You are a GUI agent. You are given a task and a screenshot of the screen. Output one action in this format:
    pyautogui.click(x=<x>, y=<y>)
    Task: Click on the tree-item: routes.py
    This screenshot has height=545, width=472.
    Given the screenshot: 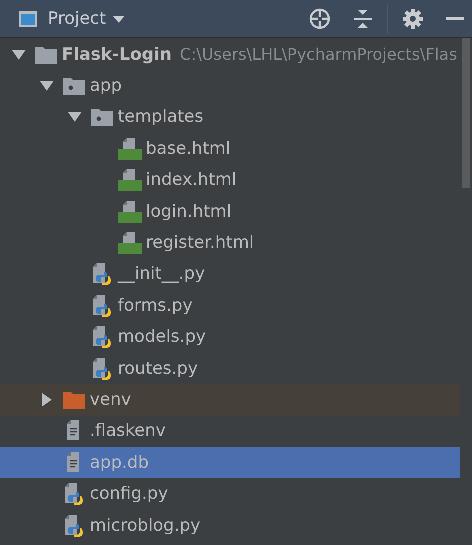 What is the action you would take?
    pyautogui.click(x=230, y=368)
    